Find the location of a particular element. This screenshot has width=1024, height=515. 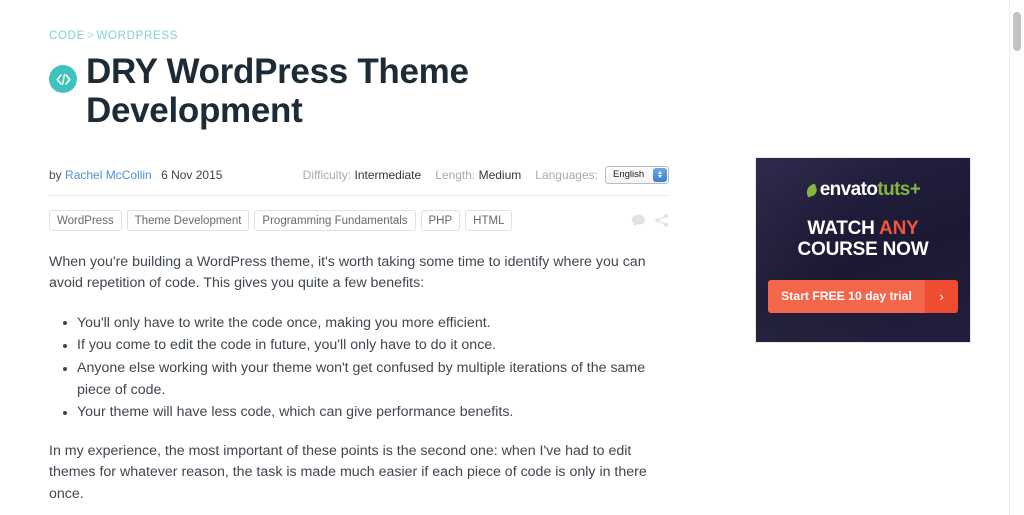

languages-label: Languages: is located at coordinates (566, 174).